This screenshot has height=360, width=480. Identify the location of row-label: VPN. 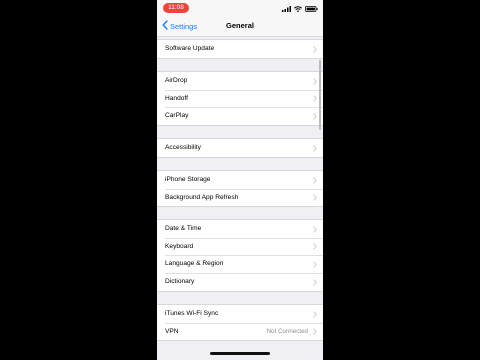
(172, 331).